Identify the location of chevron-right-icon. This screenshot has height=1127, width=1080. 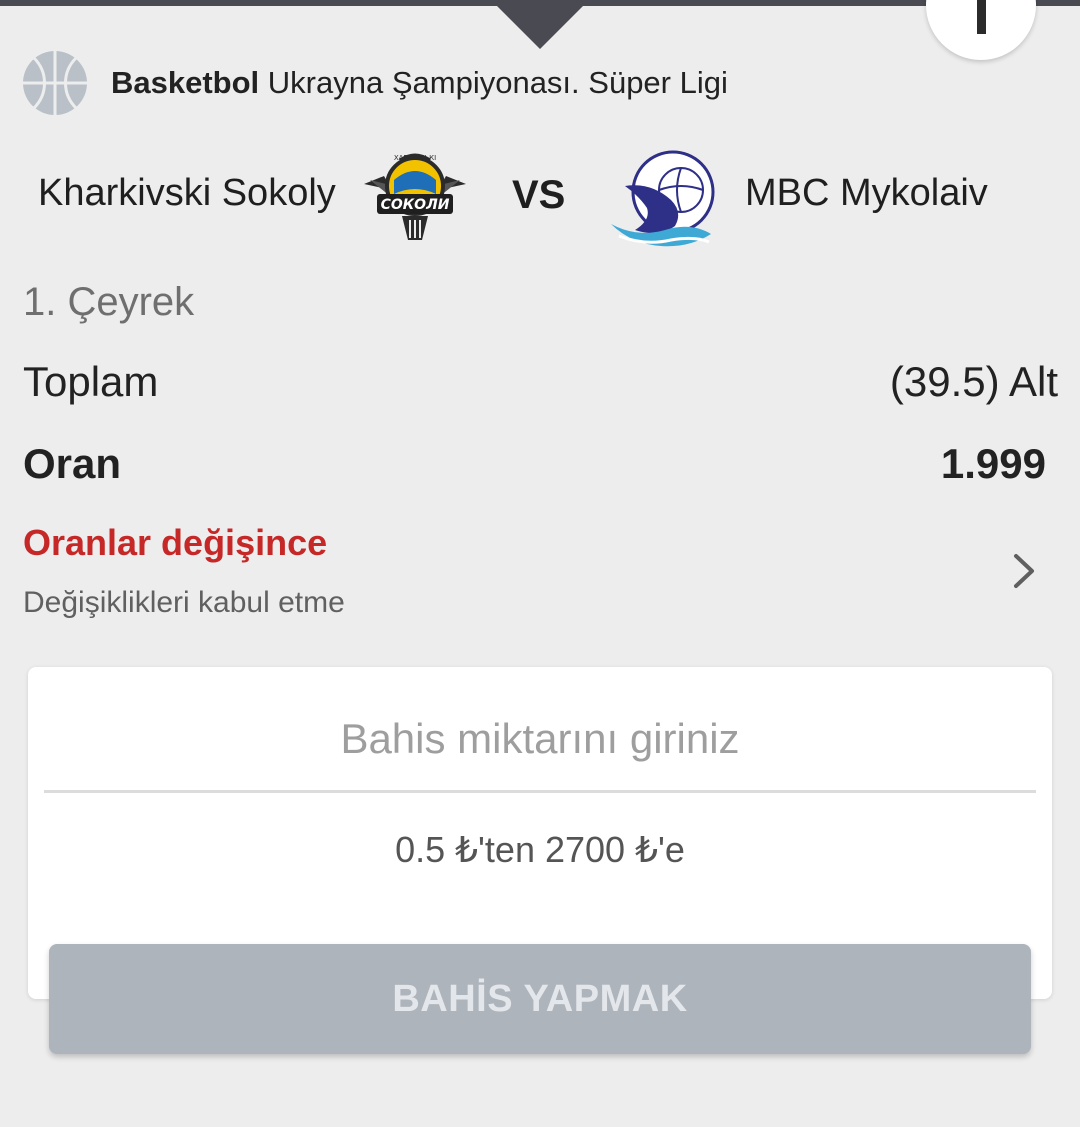
(1024, 571).